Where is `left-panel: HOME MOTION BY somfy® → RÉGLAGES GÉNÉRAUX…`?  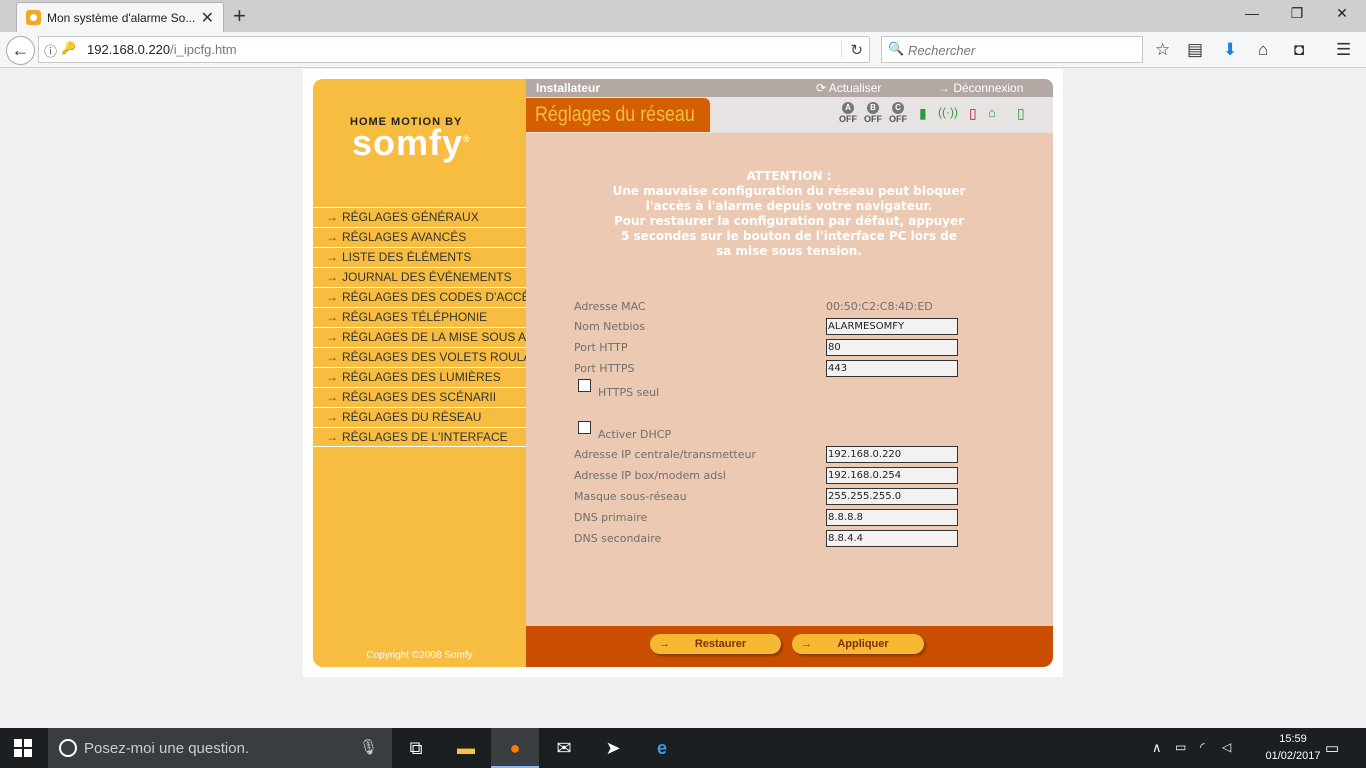 left-panel: HOME MOTION BY somfy® → RÉGLAGES GÉNÉRAUX… is located at coordinates (440, 373).